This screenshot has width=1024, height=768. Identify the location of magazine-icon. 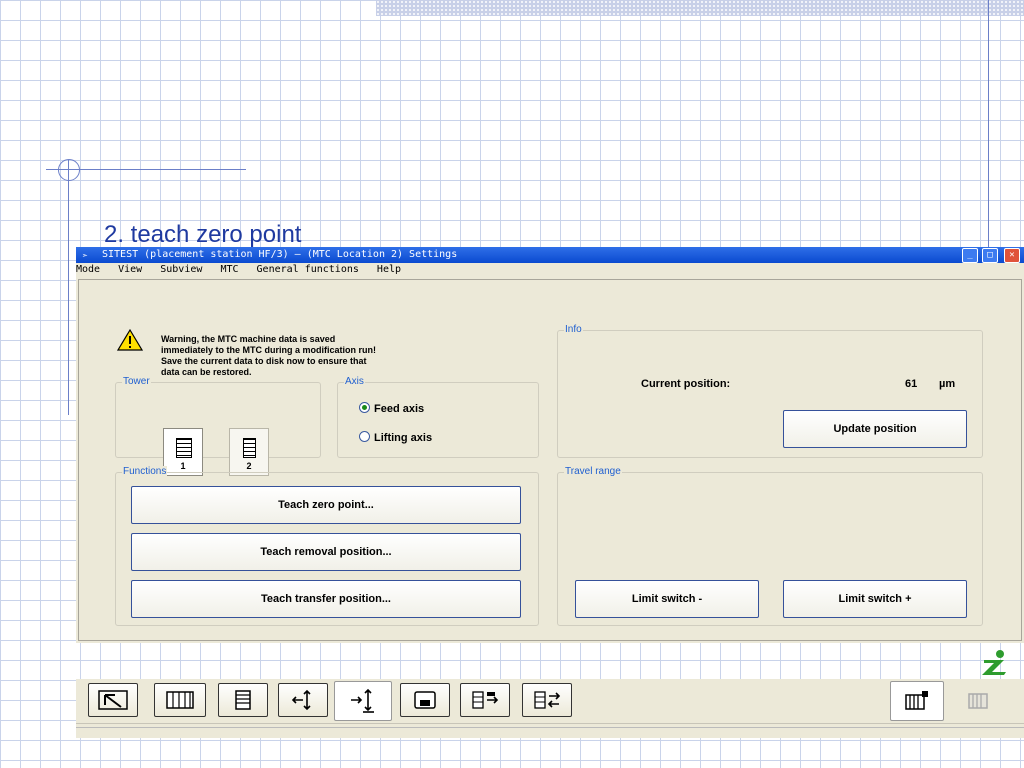
(916, 700).